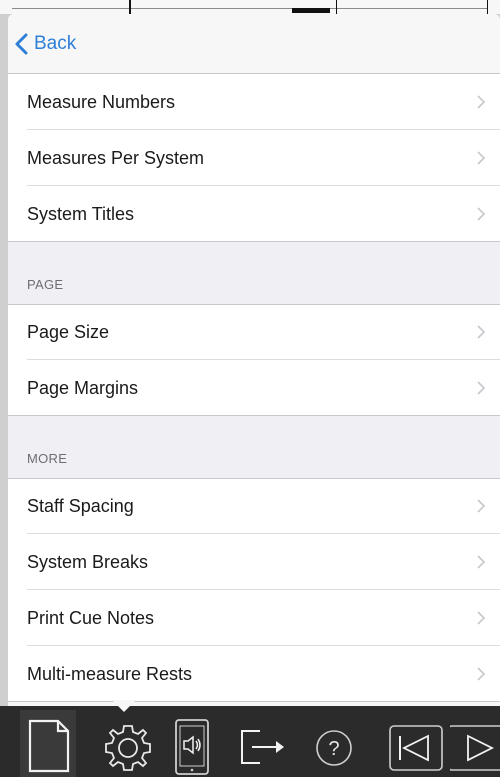 The height and width of the screenshot is (777, 500). What do you see at coordinates (81, 213) in the screenshot?
I see `row-label: System Titles` at bounding box center [81, 213].